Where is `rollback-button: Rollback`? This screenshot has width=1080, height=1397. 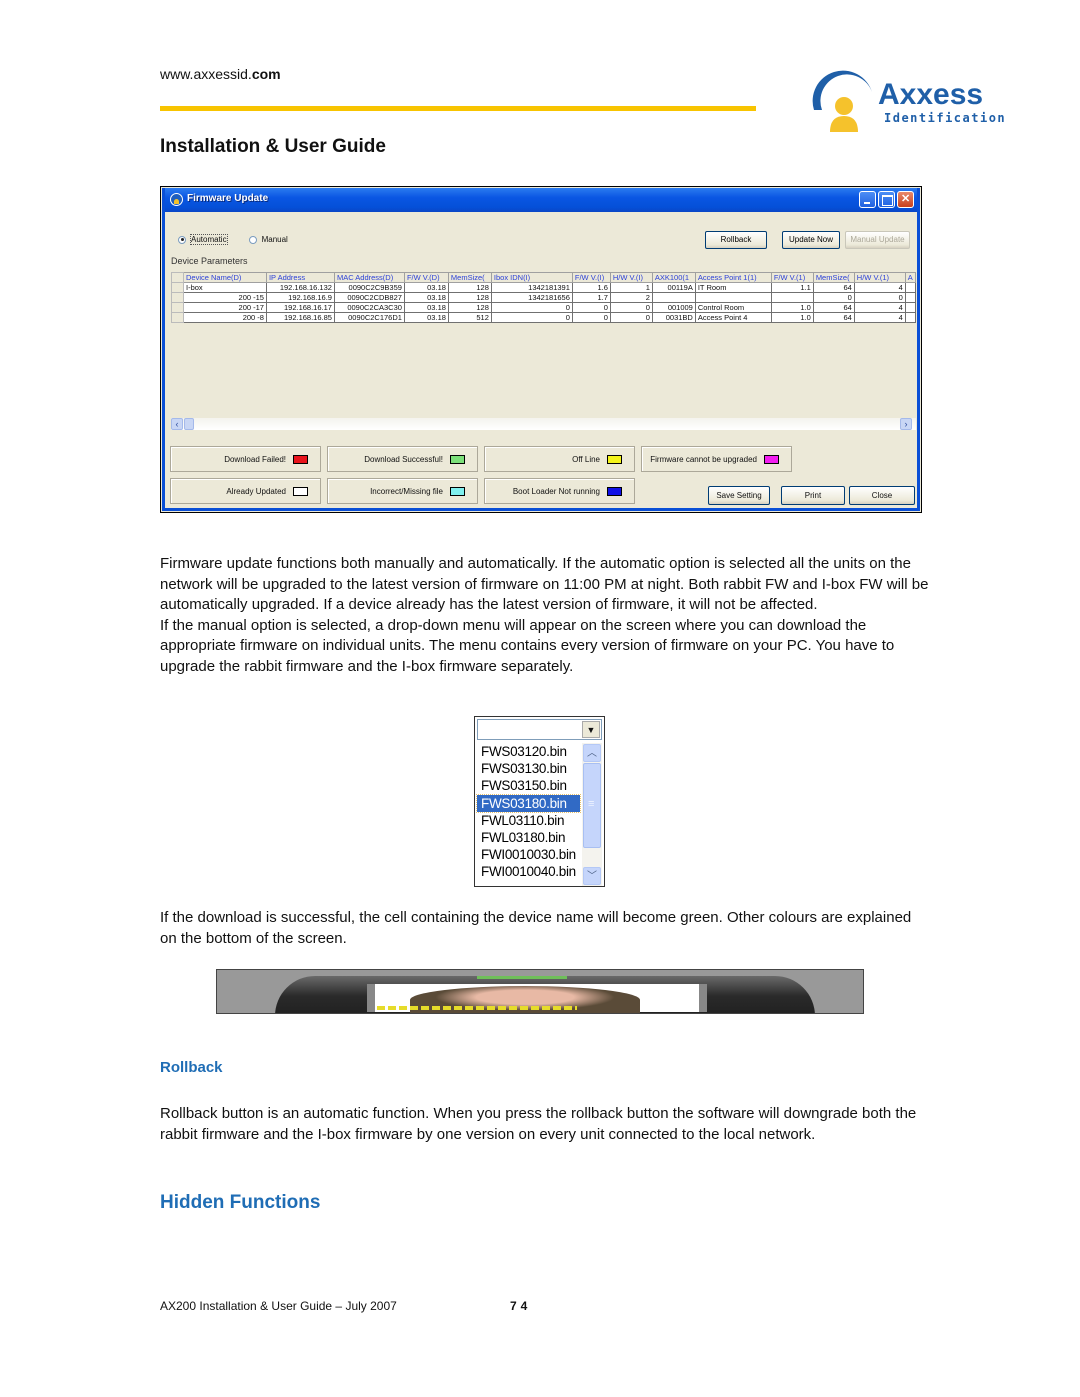
rollback-button: Rollback is located at coordinates (736, 240).